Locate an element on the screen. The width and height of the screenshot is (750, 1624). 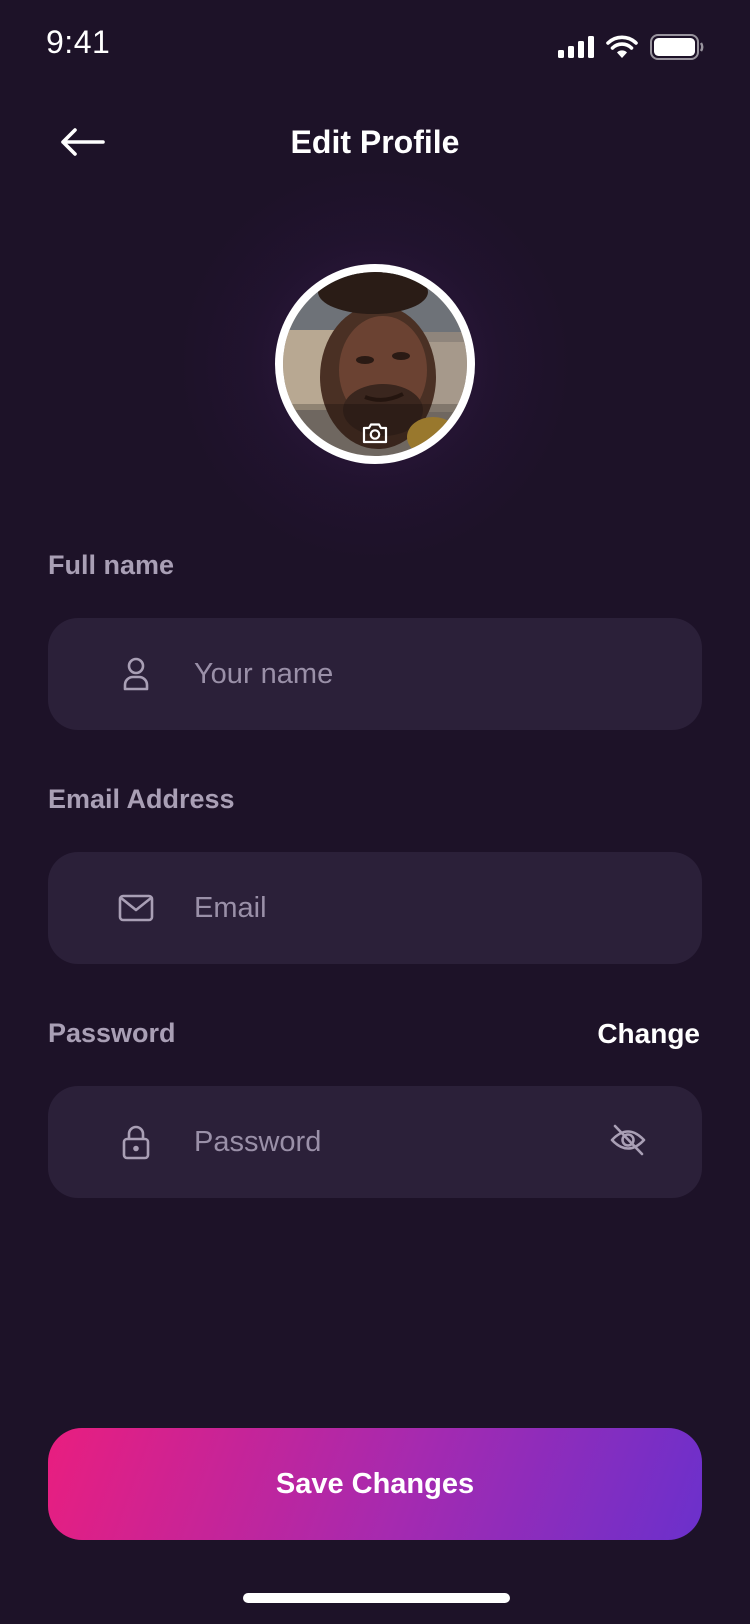
eye-off-icon is located at coordinates (628, 1142).